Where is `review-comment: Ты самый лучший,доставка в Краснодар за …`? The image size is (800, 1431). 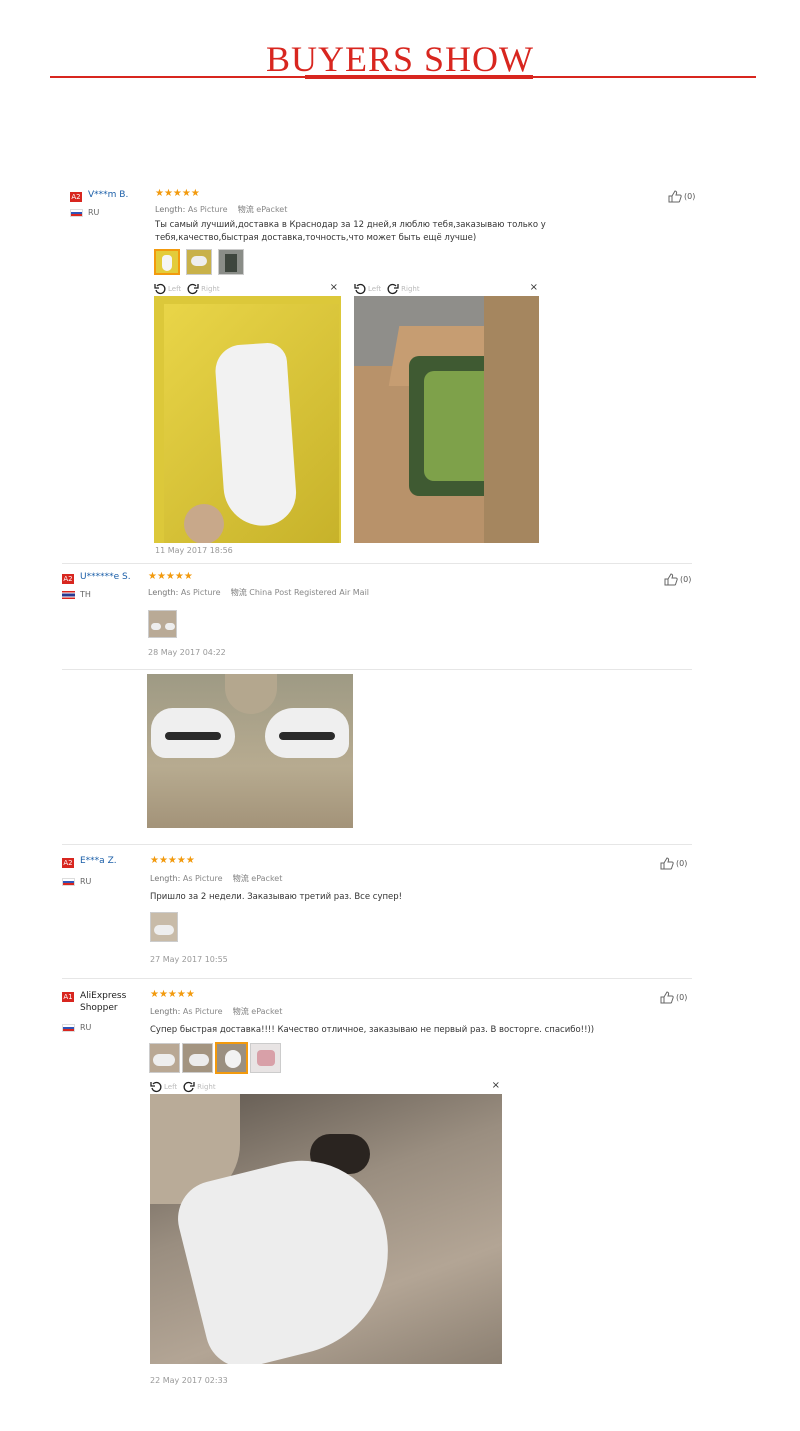
review-comment: Ты самый лучший,доставка в Краснодар за … is located at coordinates (350, 231).